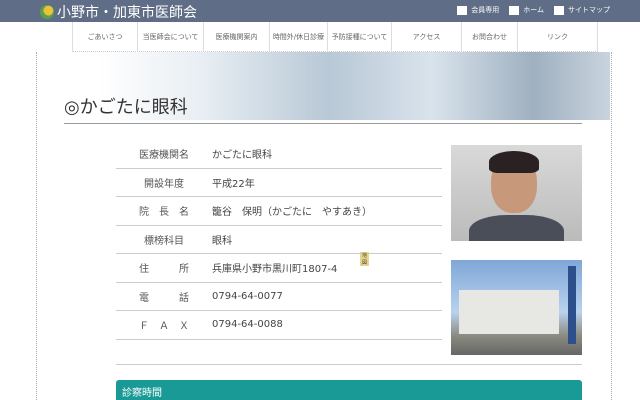 The height and width of the screenshot is (400, 640). I want to click on row-value: 眼科, so click(222, 241).